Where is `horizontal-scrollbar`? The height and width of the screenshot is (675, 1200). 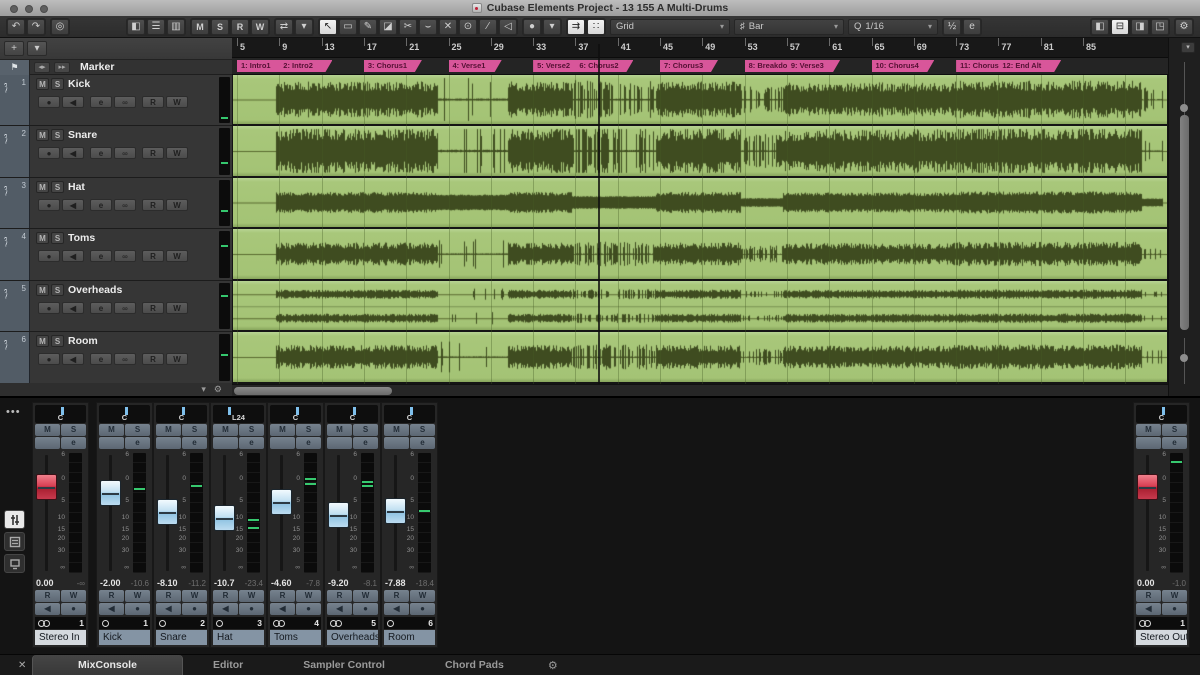
horizontal-scrollbar is located at coordinates (700, 390).